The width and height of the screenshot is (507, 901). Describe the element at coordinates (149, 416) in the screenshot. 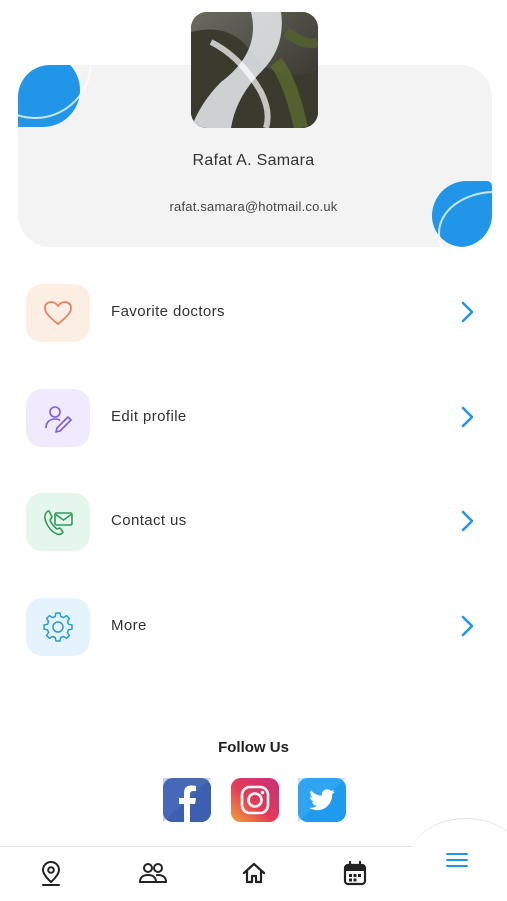

I see `menu-item-label: Edit profile` at that location.